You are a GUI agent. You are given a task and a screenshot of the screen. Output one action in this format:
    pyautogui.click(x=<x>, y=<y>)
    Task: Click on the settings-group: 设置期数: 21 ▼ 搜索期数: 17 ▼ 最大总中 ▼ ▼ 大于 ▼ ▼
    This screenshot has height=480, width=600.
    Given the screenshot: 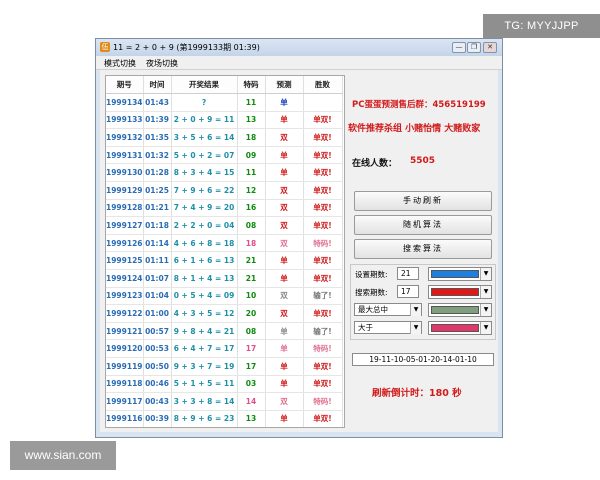 What is the action you would take?
    pyautogui.click(x=423, y=302)
    